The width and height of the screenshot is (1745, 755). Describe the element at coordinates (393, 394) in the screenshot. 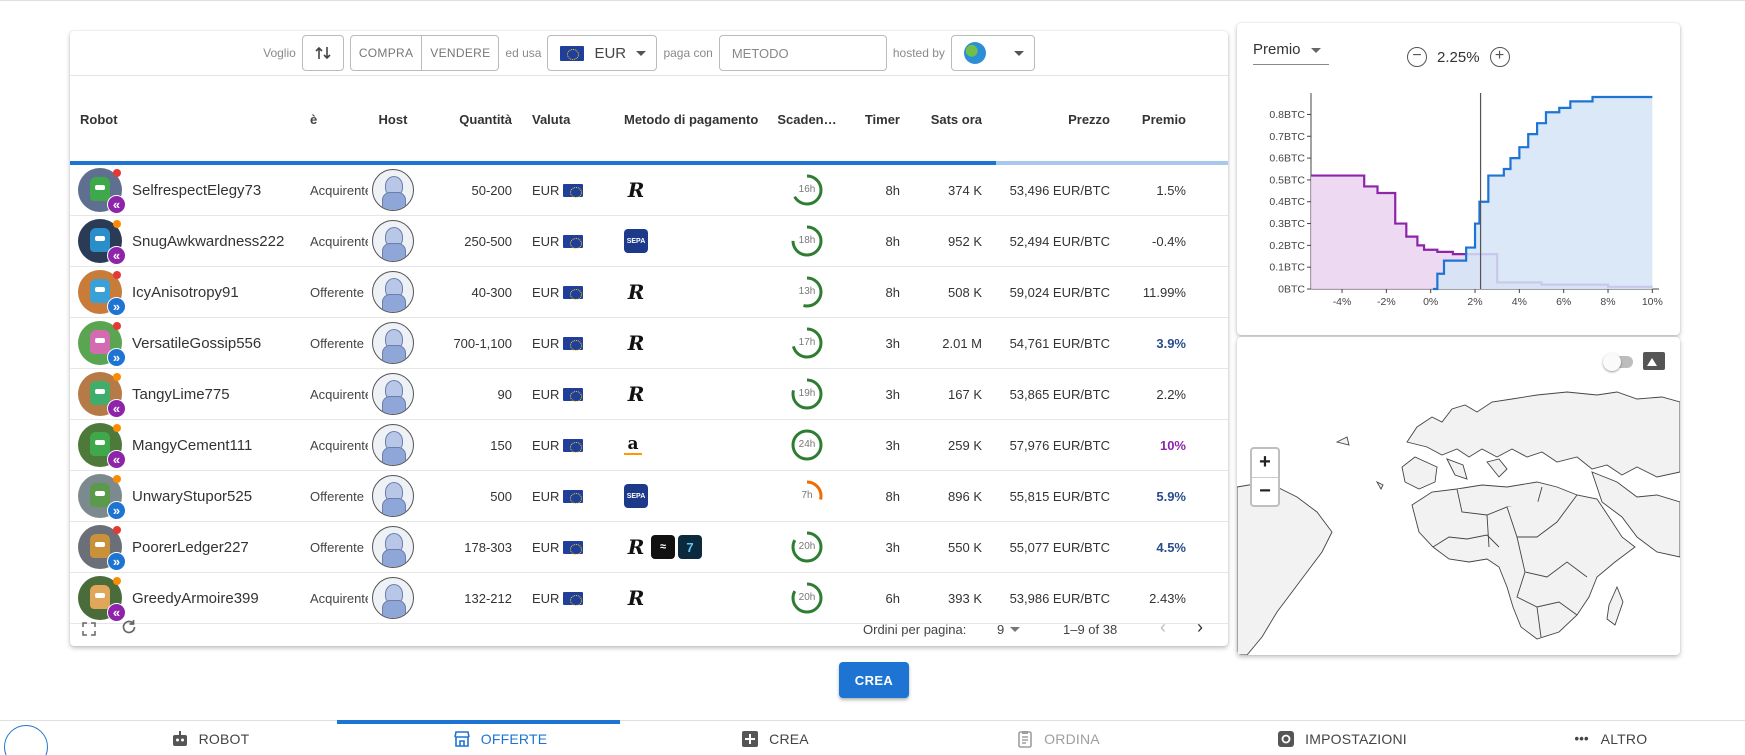

I see `host-avatar` at that location.